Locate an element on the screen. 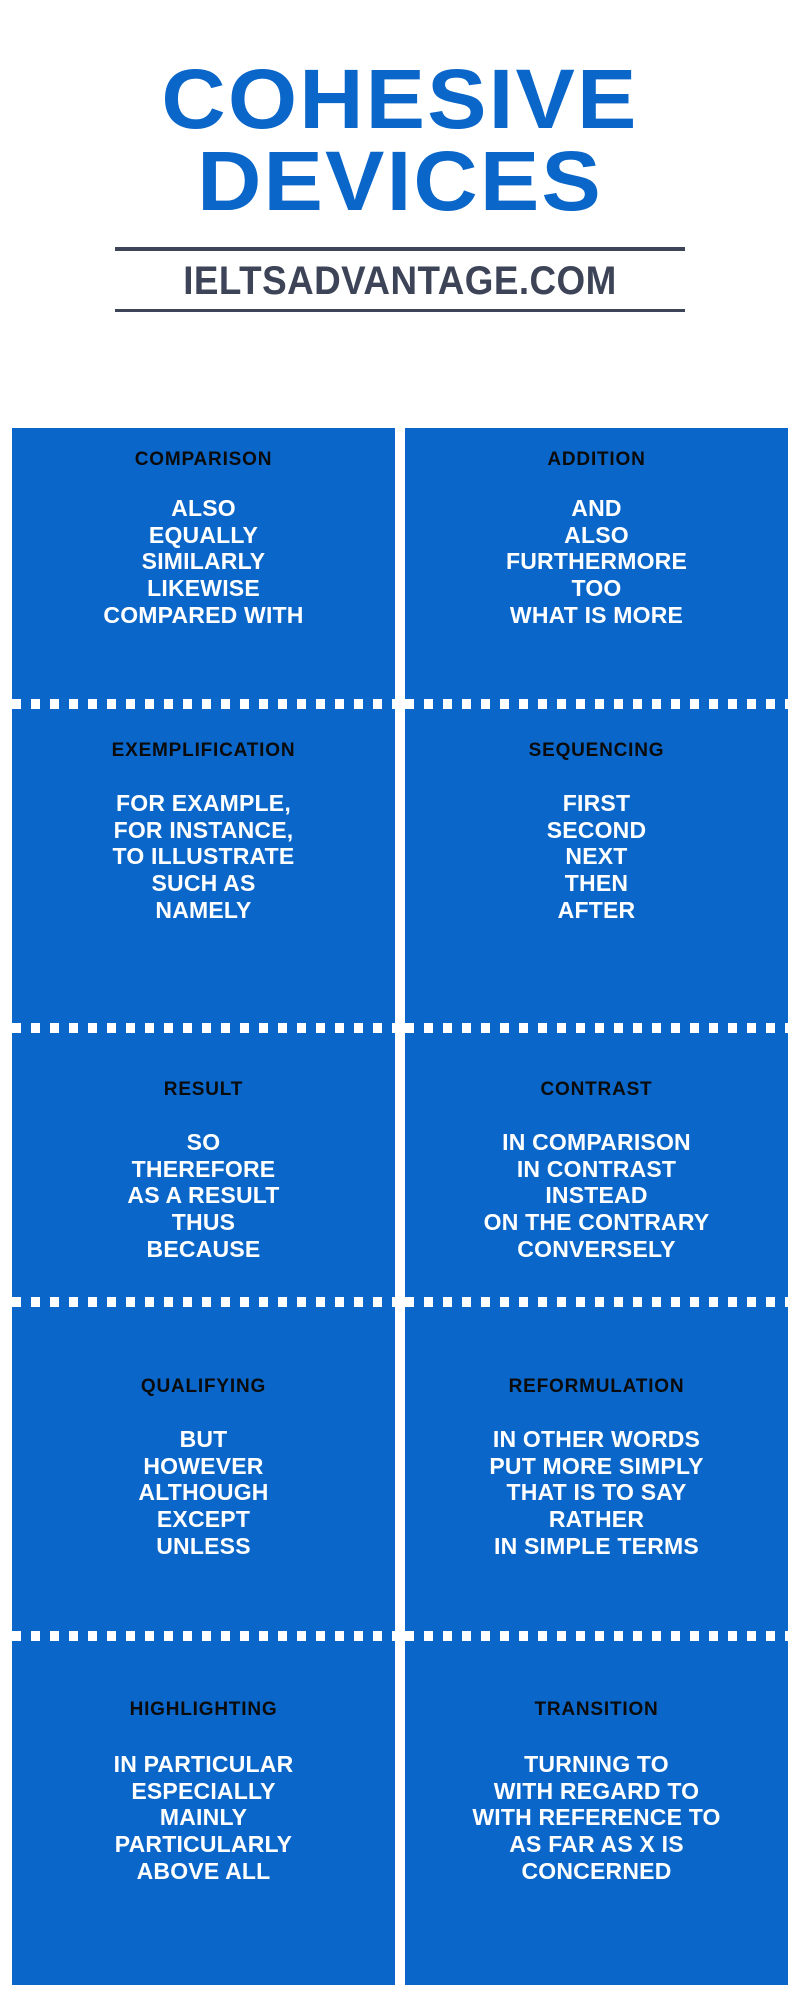  list-item: HOWEVER is located at coordinates (203, 1465).